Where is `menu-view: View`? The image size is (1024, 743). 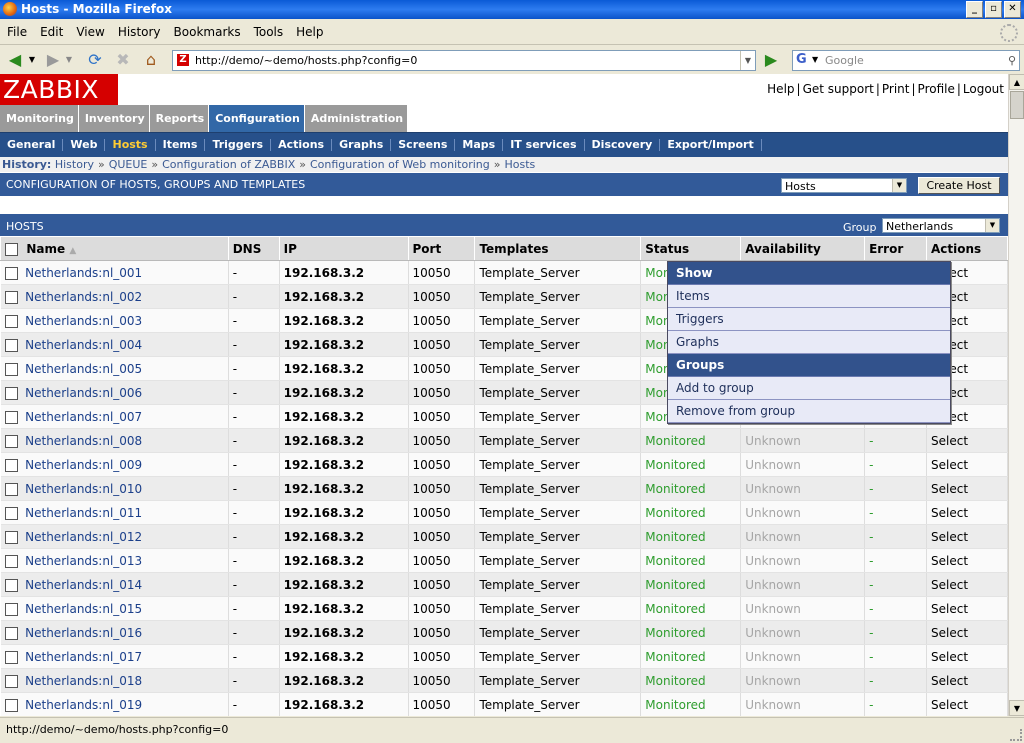
menu-view: View is located at coordinates (89, 29).